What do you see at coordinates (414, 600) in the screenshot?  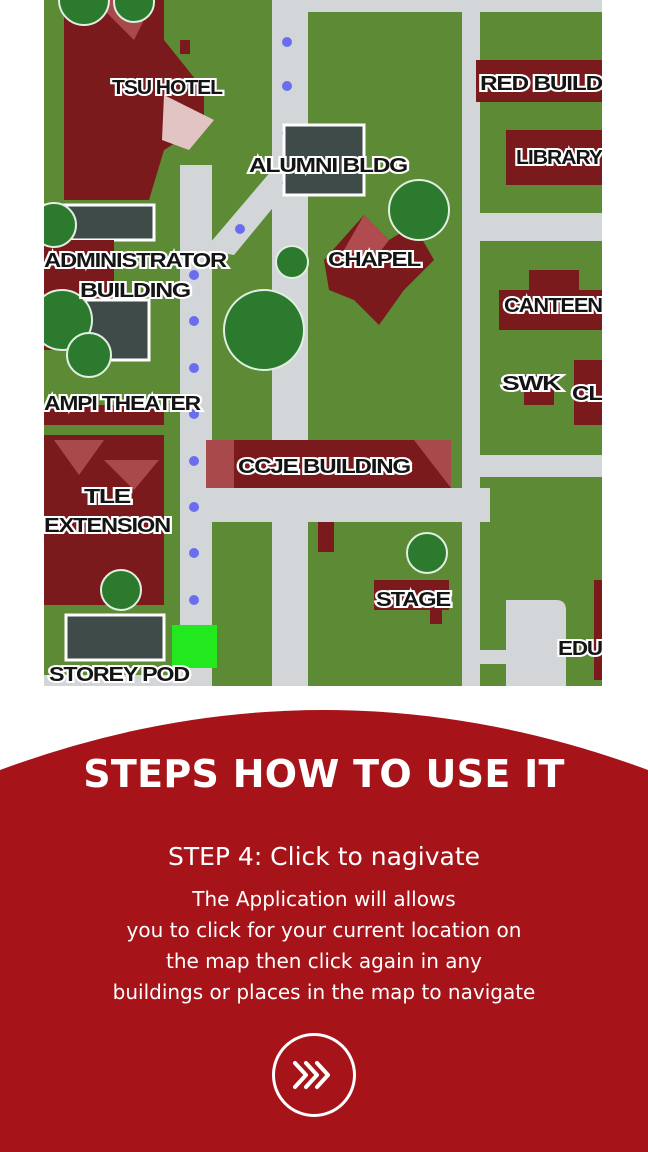 I see `label-stage: STAGE` at bounding box center [414, 600].